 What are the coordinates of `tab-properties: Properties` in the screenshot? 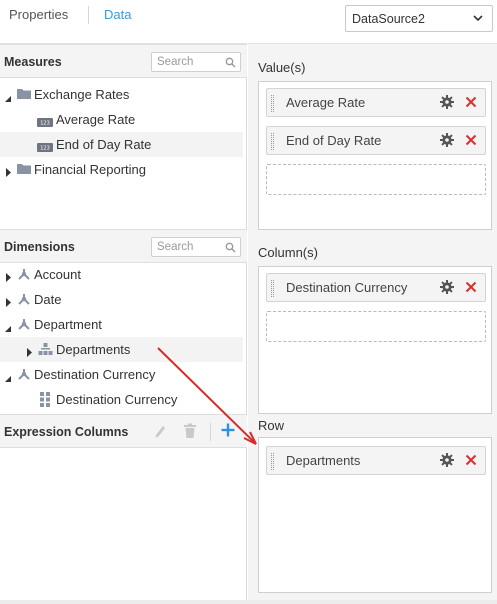 It's located at (38, 14).